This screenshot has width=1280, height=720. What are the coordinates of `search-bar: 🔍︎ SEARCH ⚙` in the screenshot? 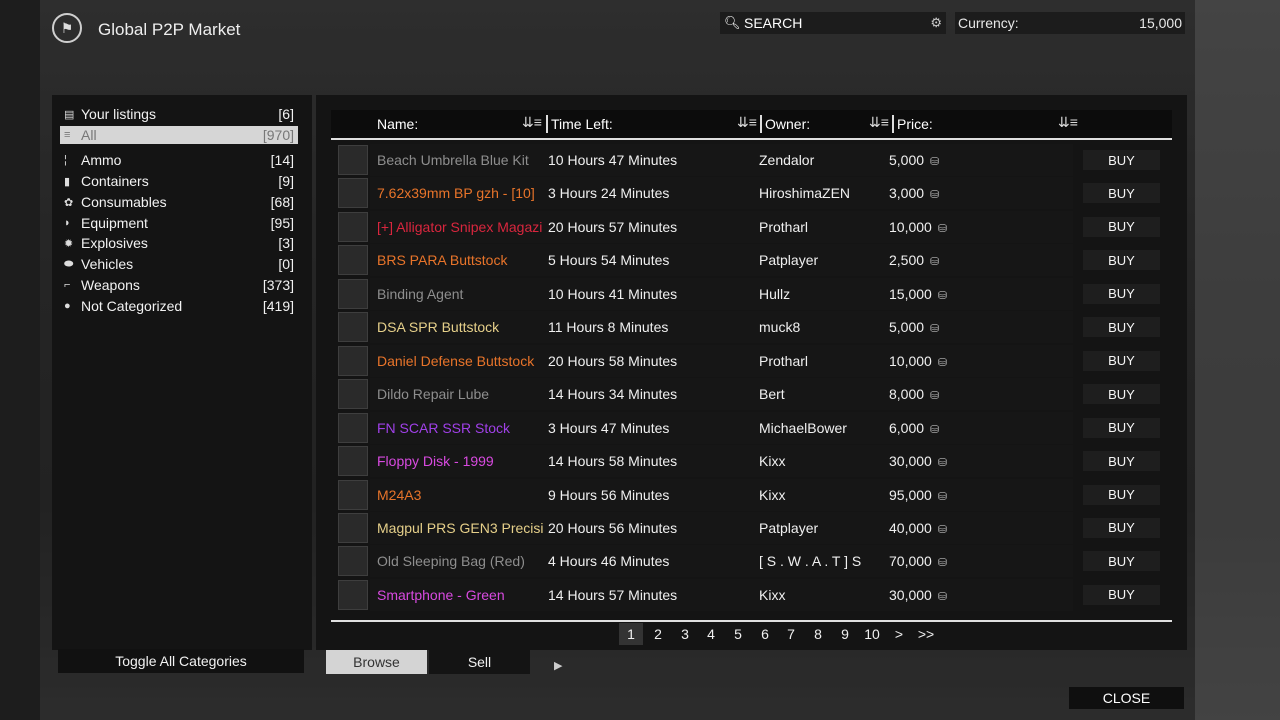 It's located at (833, 23).